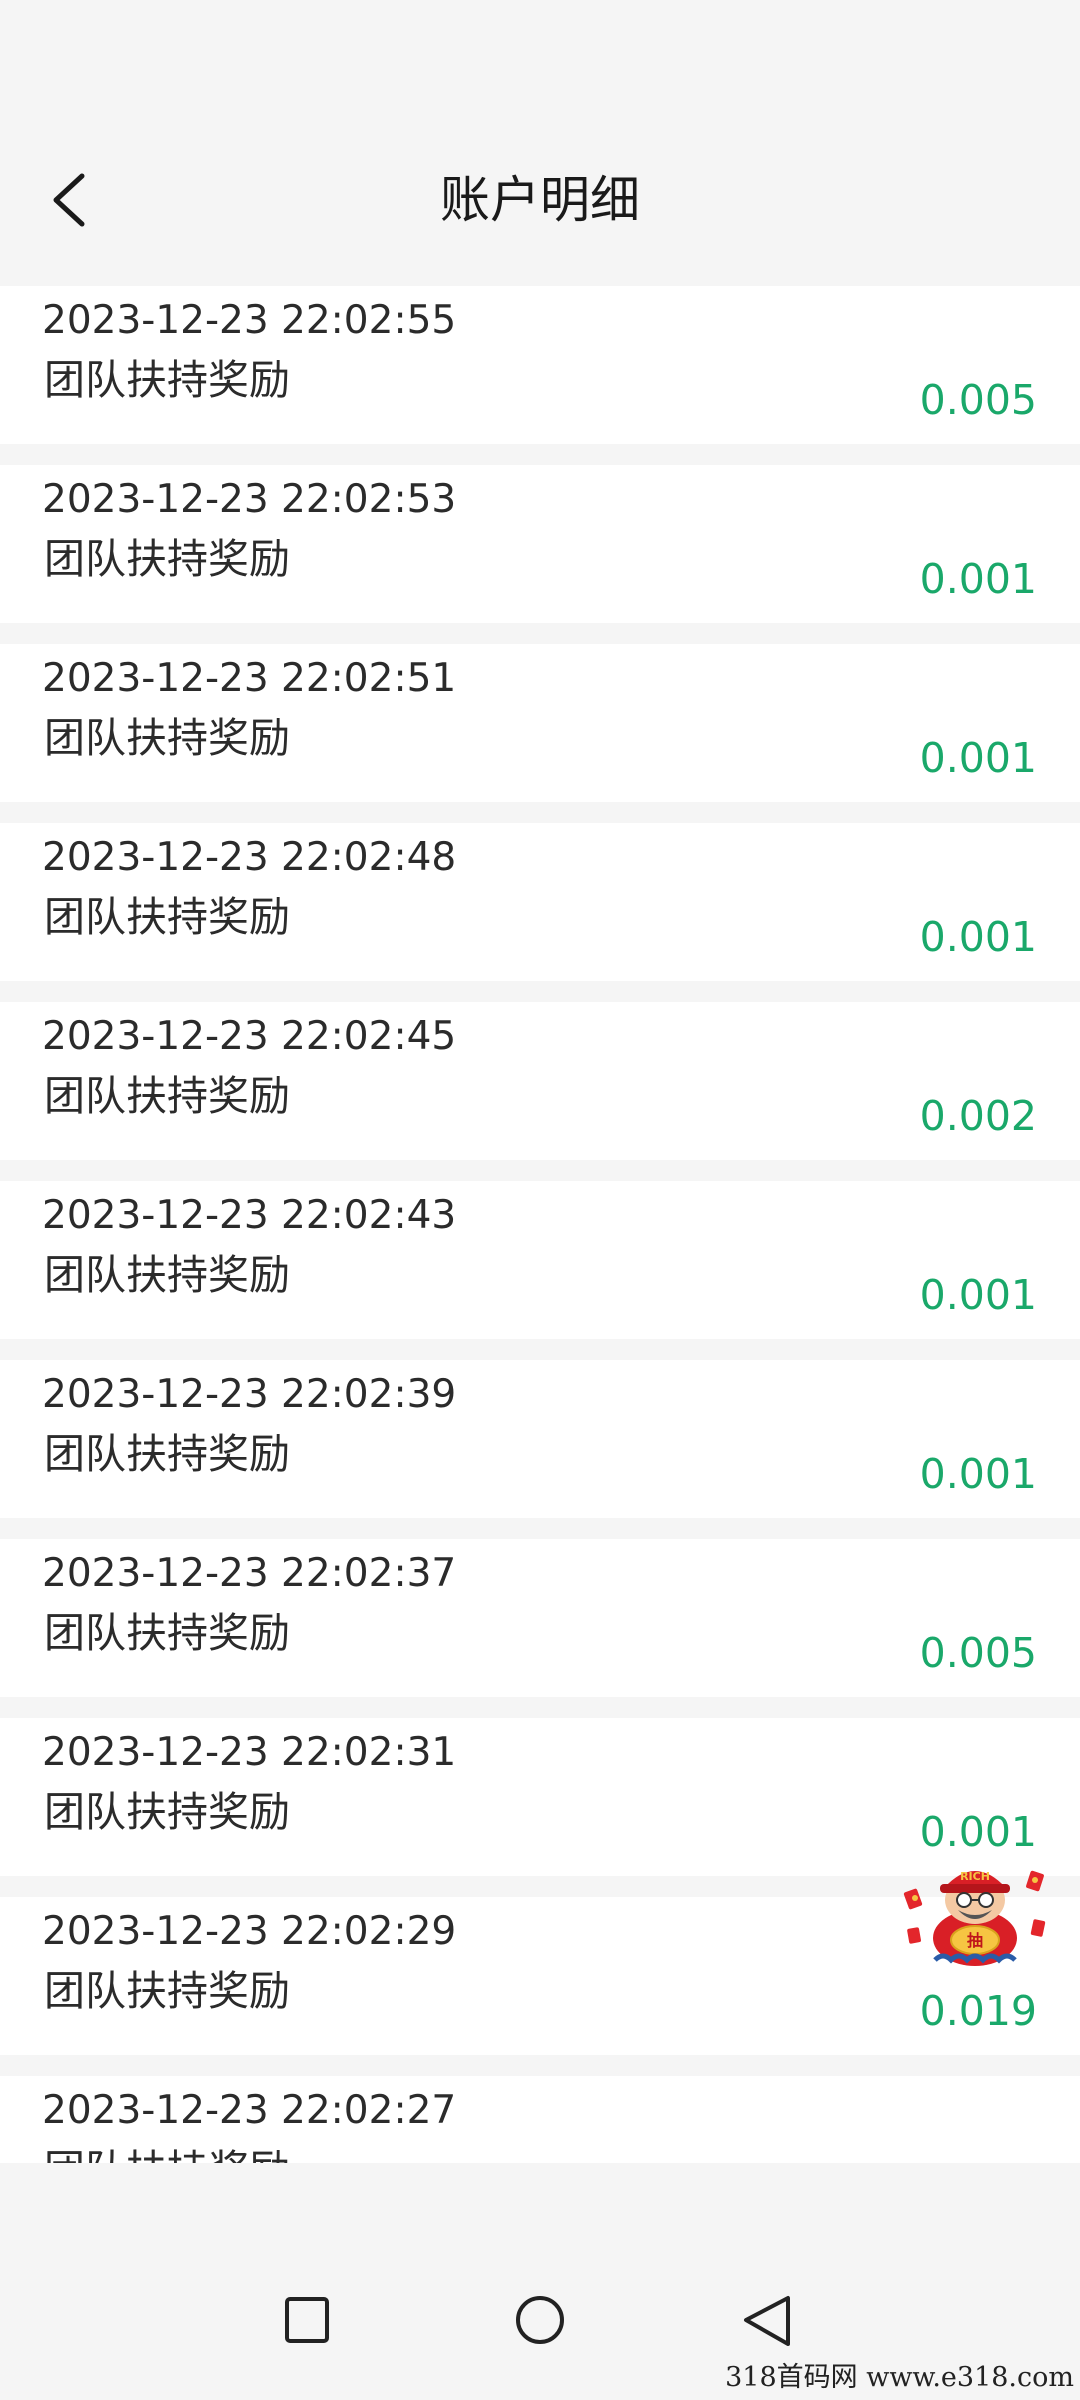  I want to click on record-time: 2023-12-23 22:02:39, so click(249, 1394).